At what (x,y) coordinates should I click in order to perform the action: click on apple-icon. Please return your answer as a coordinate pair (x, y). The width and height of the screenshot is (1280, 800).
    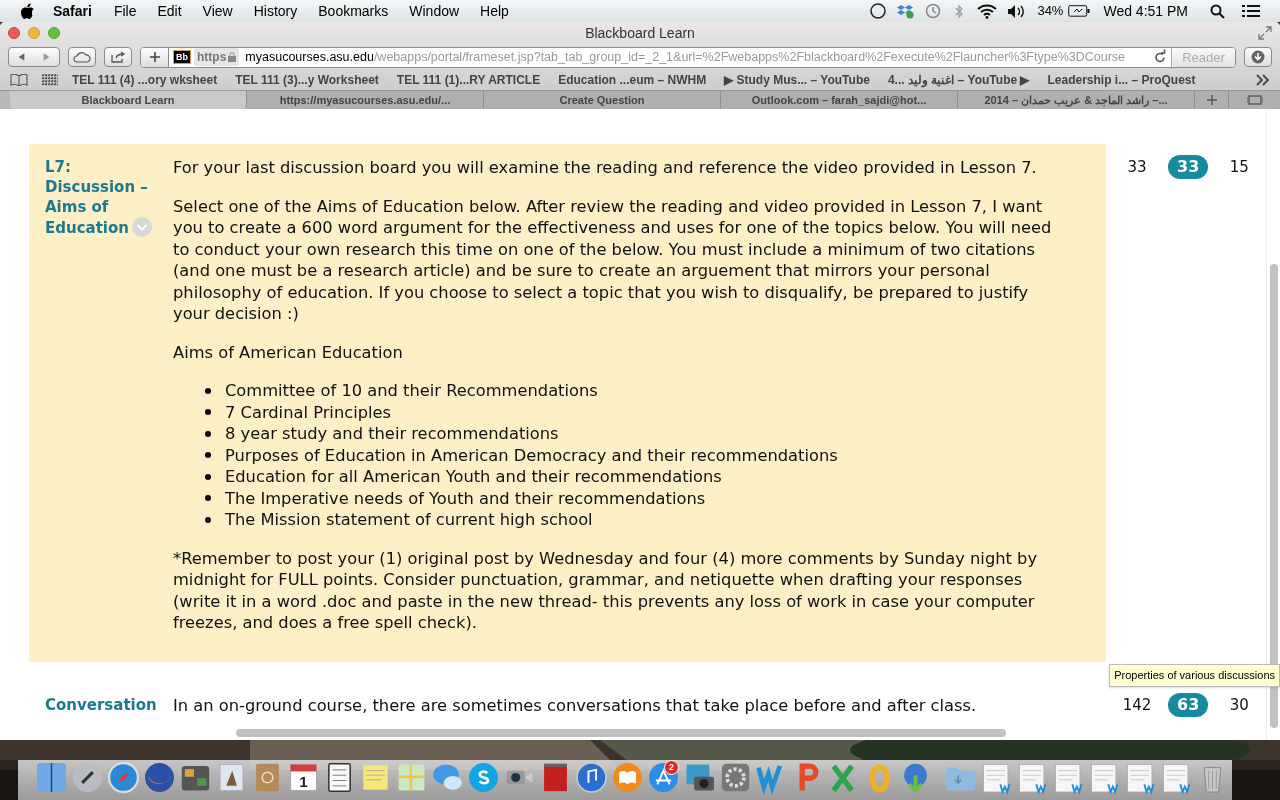
    Looking at the image, I should click on (27, 11).